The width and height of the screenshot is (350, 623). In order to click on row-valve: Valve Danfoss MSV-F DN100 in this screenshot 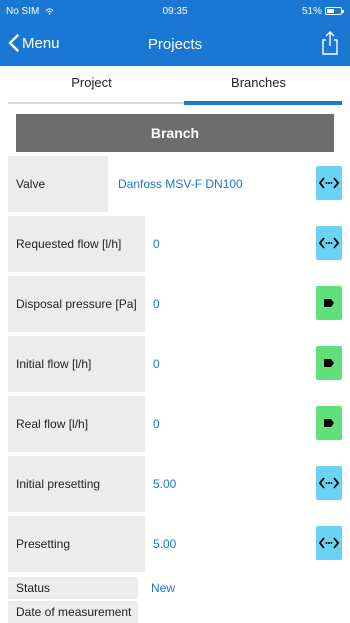, I will do `click(175, 184)`.